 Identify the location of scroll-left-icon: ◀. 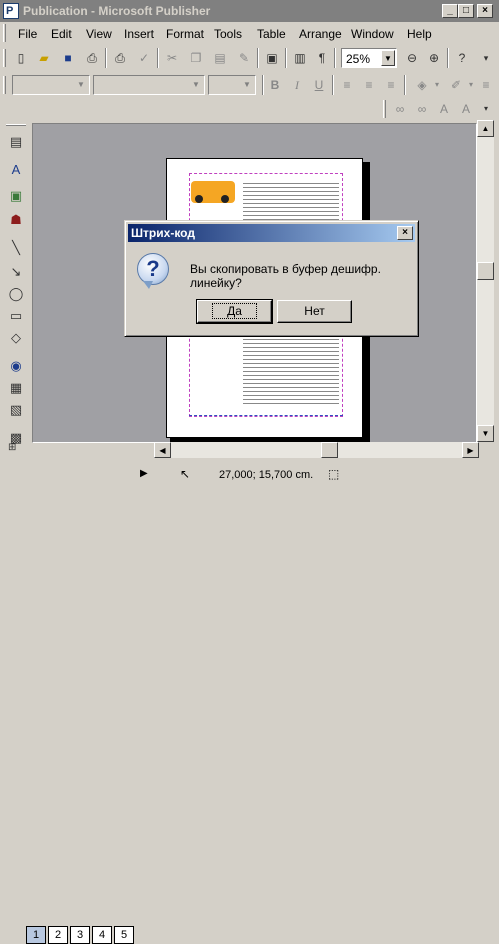
(162, 450).